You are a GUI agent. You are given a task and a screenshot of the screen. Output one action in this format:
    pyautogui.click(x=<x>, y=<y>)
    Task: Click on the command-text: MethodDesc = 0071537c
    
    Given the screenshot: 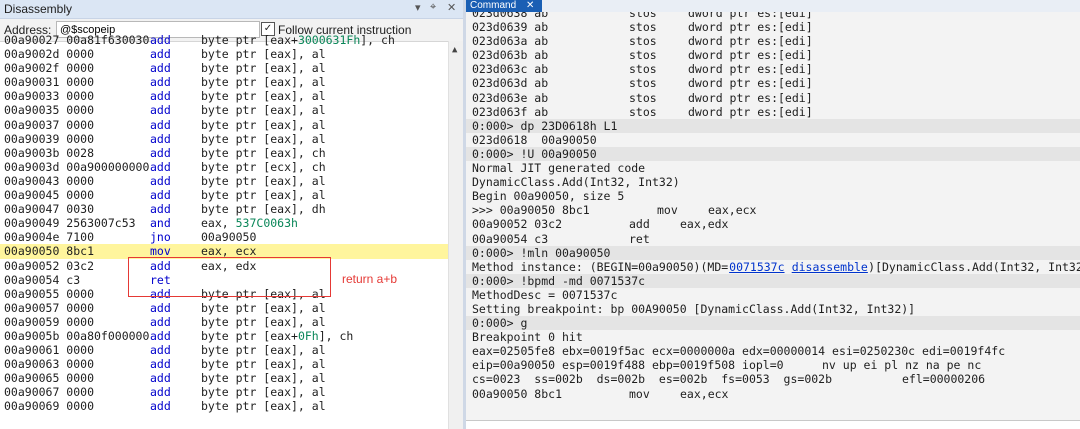 What is the action you would take?
    pyautogui.click(x=545, y=294)
    